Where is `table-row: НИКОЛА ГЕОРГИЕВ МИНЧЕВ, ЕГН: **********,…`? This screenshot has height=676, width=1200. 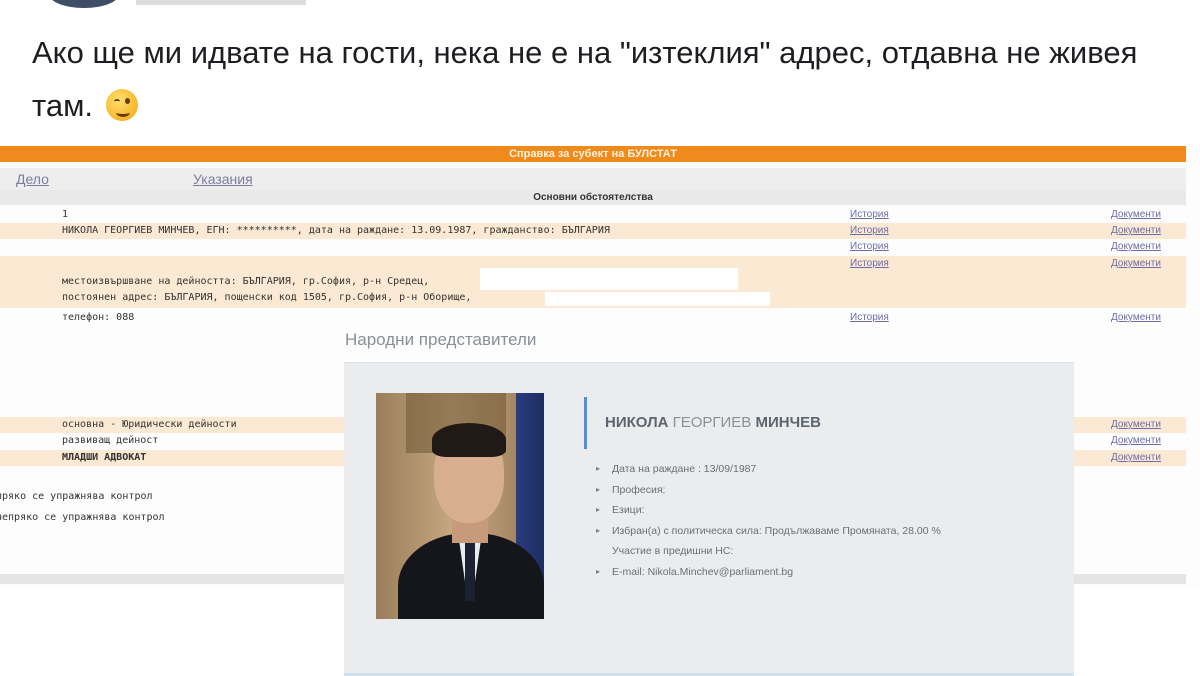
table-row: НИКОЛА ГЕОРГИЕВ МИНЧЕВ, ЕГН: **********,… is located at coordinates (593, 231).